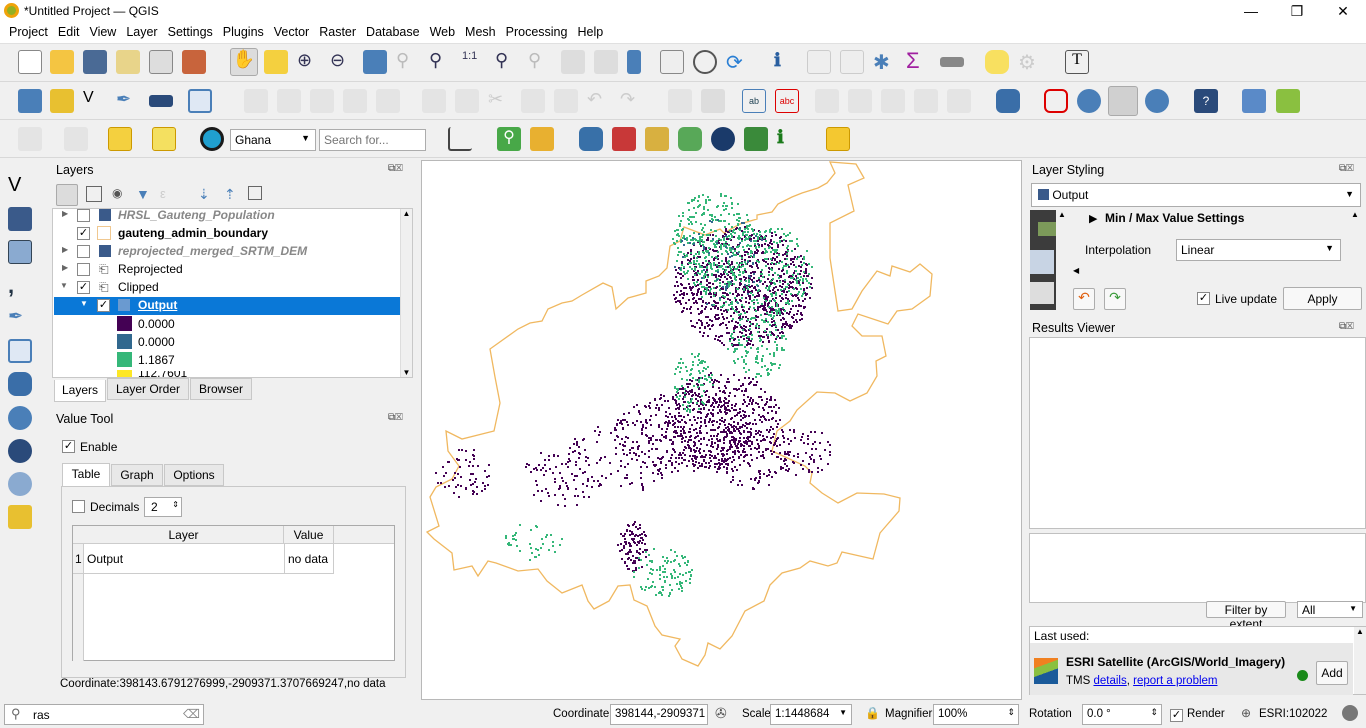  What do you see at coordinates (657, 139) in the screenshot?
I see `data-import-icon` at bounding box center [657, 139].